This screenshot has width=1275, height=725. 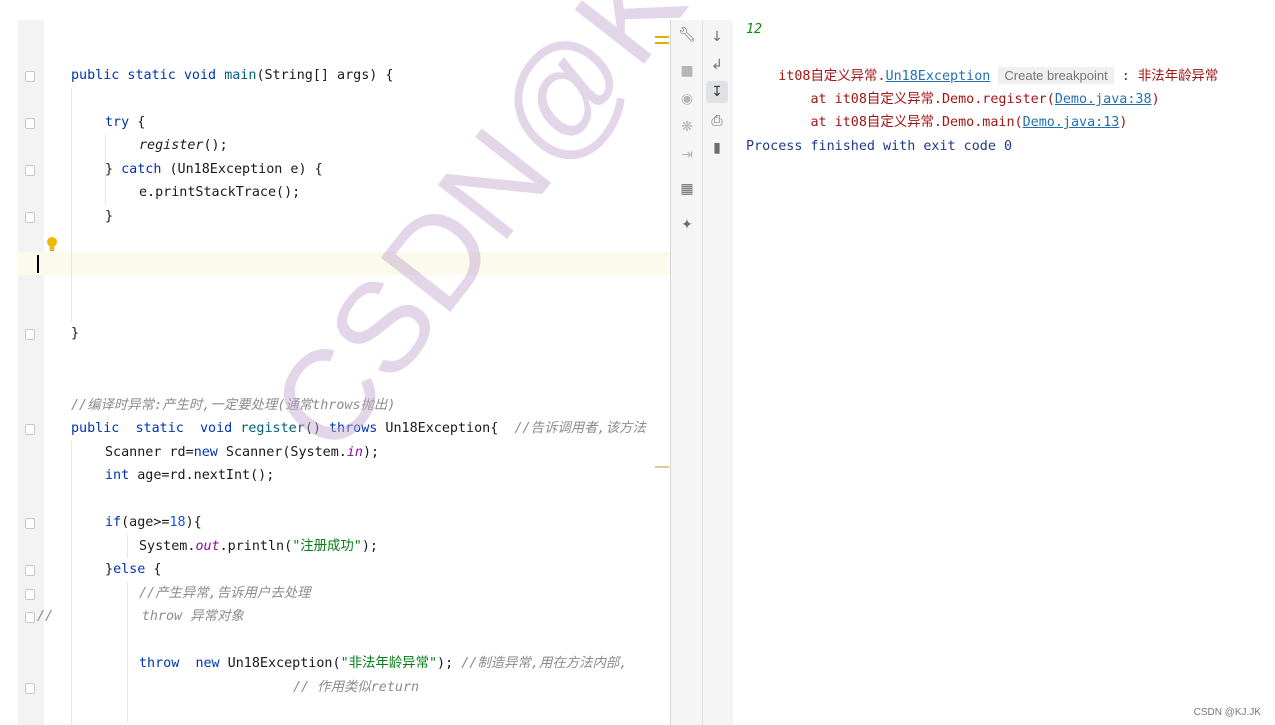 What do you see at coordinates (687, 225) in the screenshot?
I see `pin-icon: ✦` at bounding box center [687, 225].